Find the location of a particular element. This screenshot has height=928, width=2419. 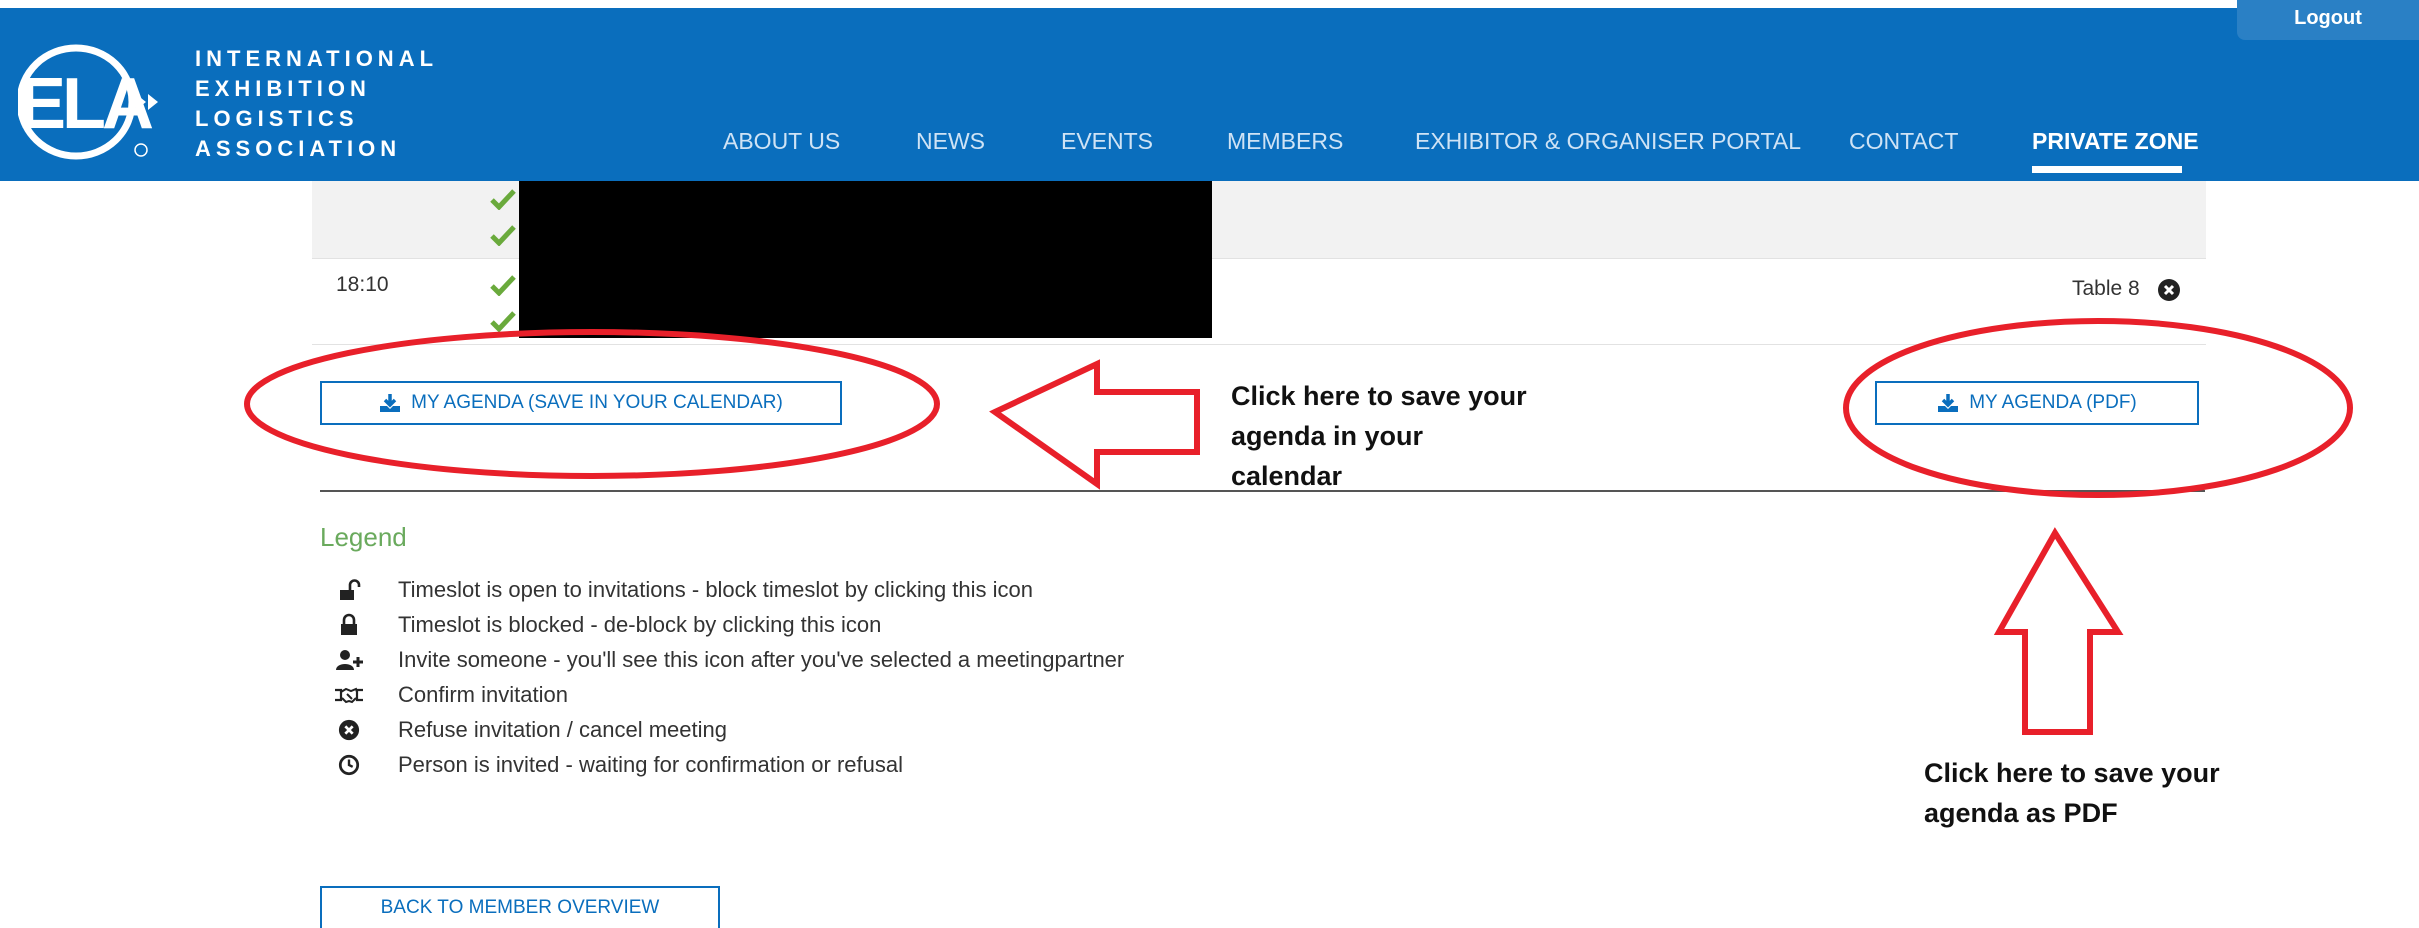

nav-item-news: NEWS is located at coordinates (950, 141).